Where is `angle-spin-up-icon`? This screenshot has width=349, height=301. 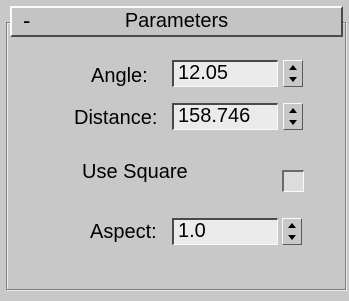
angle-spin-up-icon is located at coordinates (293, 67).